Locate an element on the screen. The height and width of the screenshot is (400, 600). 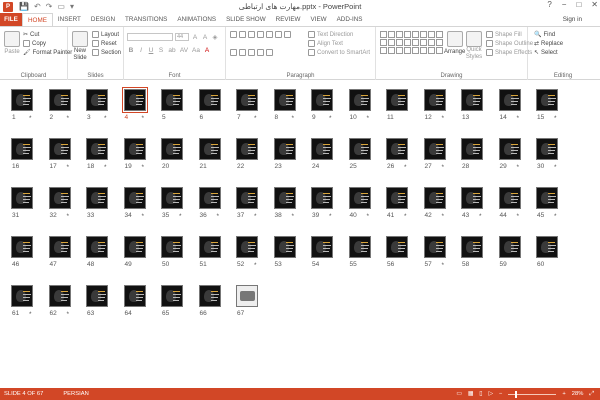
grow-font-icon: A is located at coordinates (195, 37).